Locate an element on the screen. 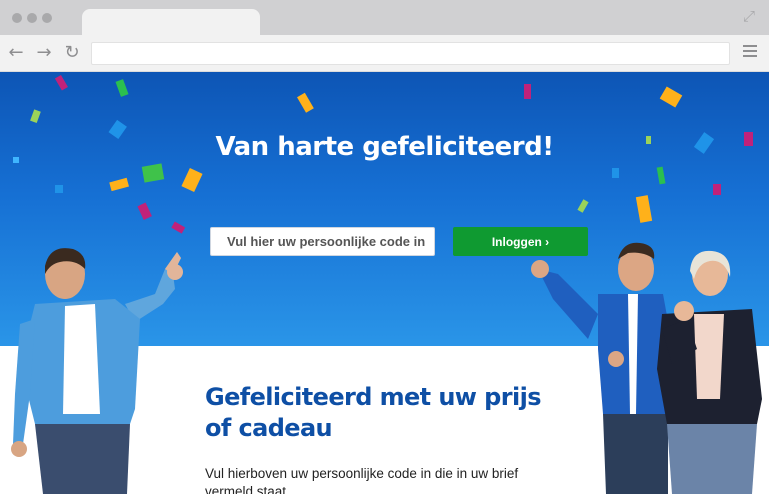 The width and height of the screenshot is (769, 494). window-maximize-dot is located at coordinates (47, 18).